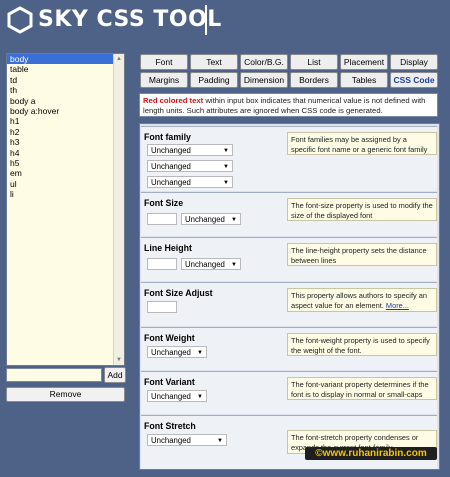  What do you see at coordinates (173, 100) in the screenshot?
I see `info-red-text: Red colored text` at bounding box center [173, 100].